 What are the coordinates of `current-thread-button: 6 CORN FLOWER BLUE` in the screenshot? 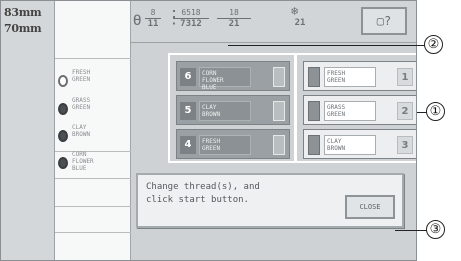 It's located at (233, 76).